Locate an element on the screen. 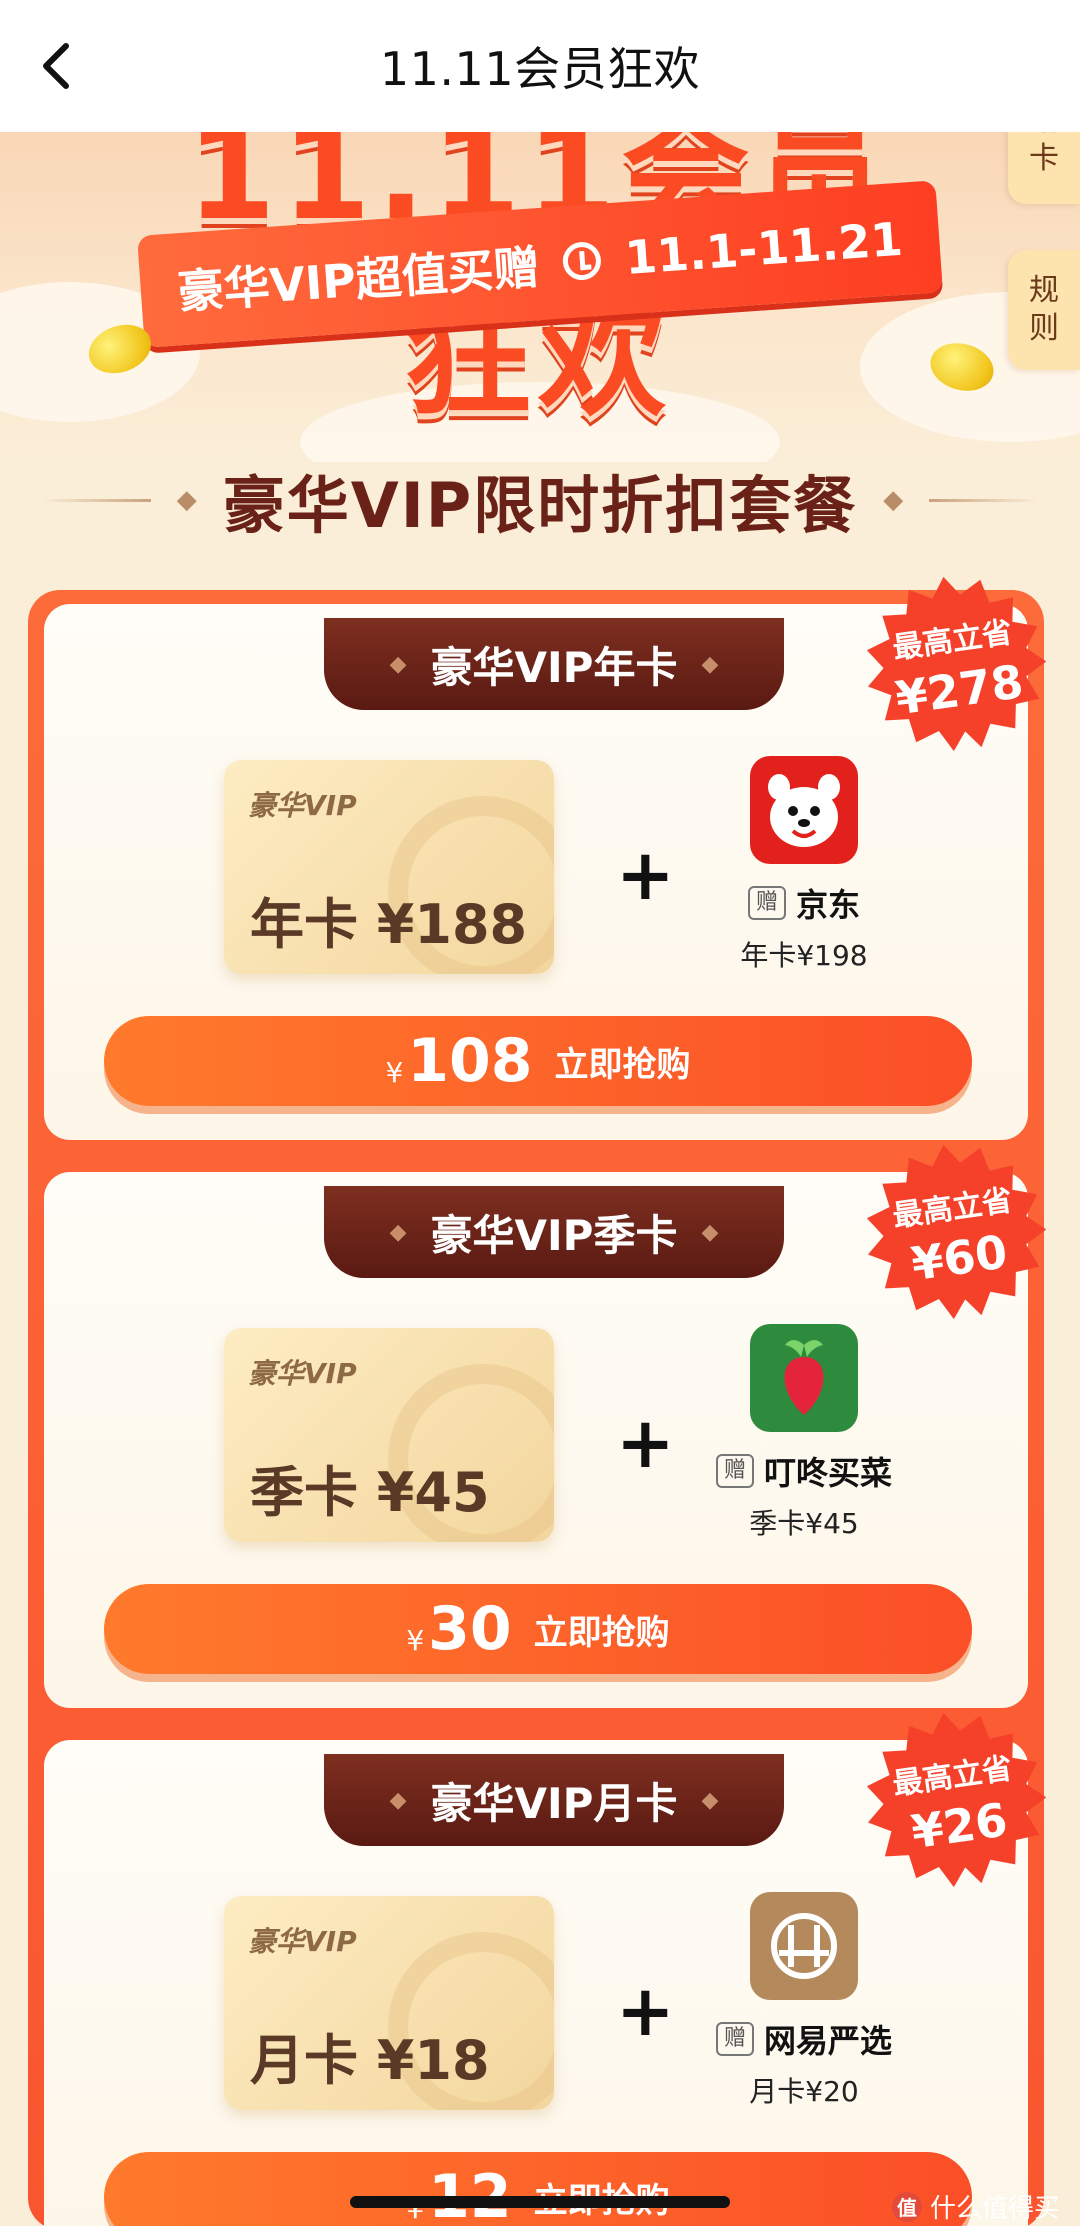 The height and width of the screenshot is (2226, 1080). top-nav-bar: 11.11会员狂欢 is located at coordinates (540, 66).